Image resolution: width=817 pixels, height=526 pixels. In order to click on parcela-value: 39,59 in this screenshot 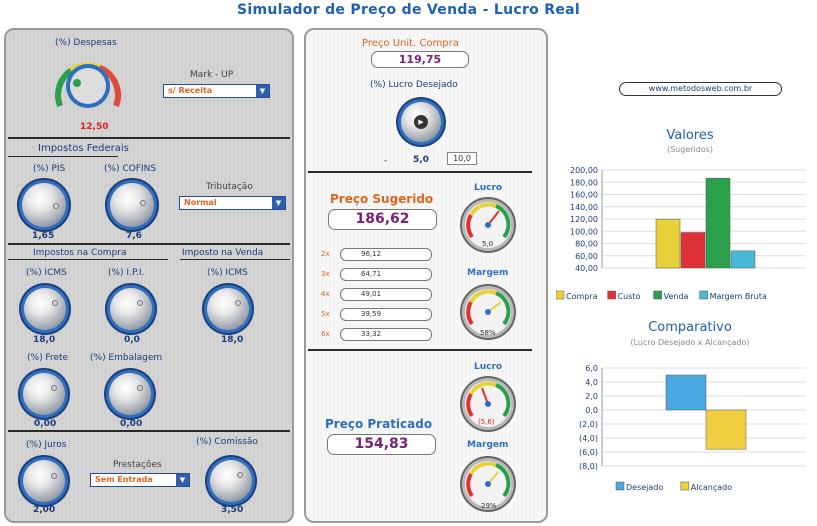, I will do `click(386, 314)`.